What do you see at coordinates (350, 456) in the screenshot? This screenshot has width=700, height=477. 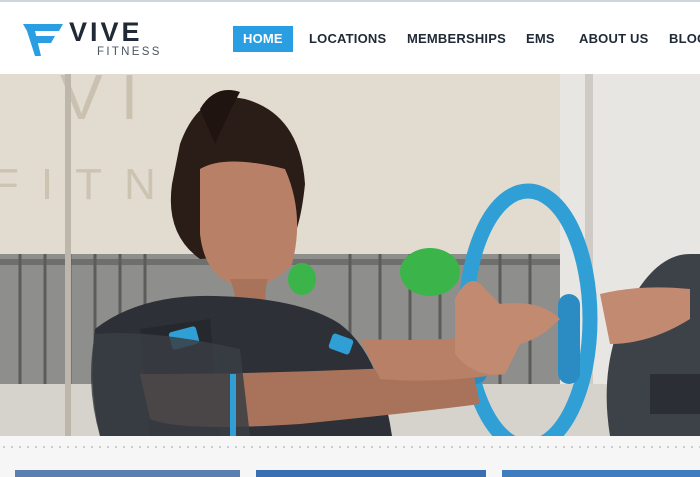 I see `below-fold-section` at bounding box center [350, 456].